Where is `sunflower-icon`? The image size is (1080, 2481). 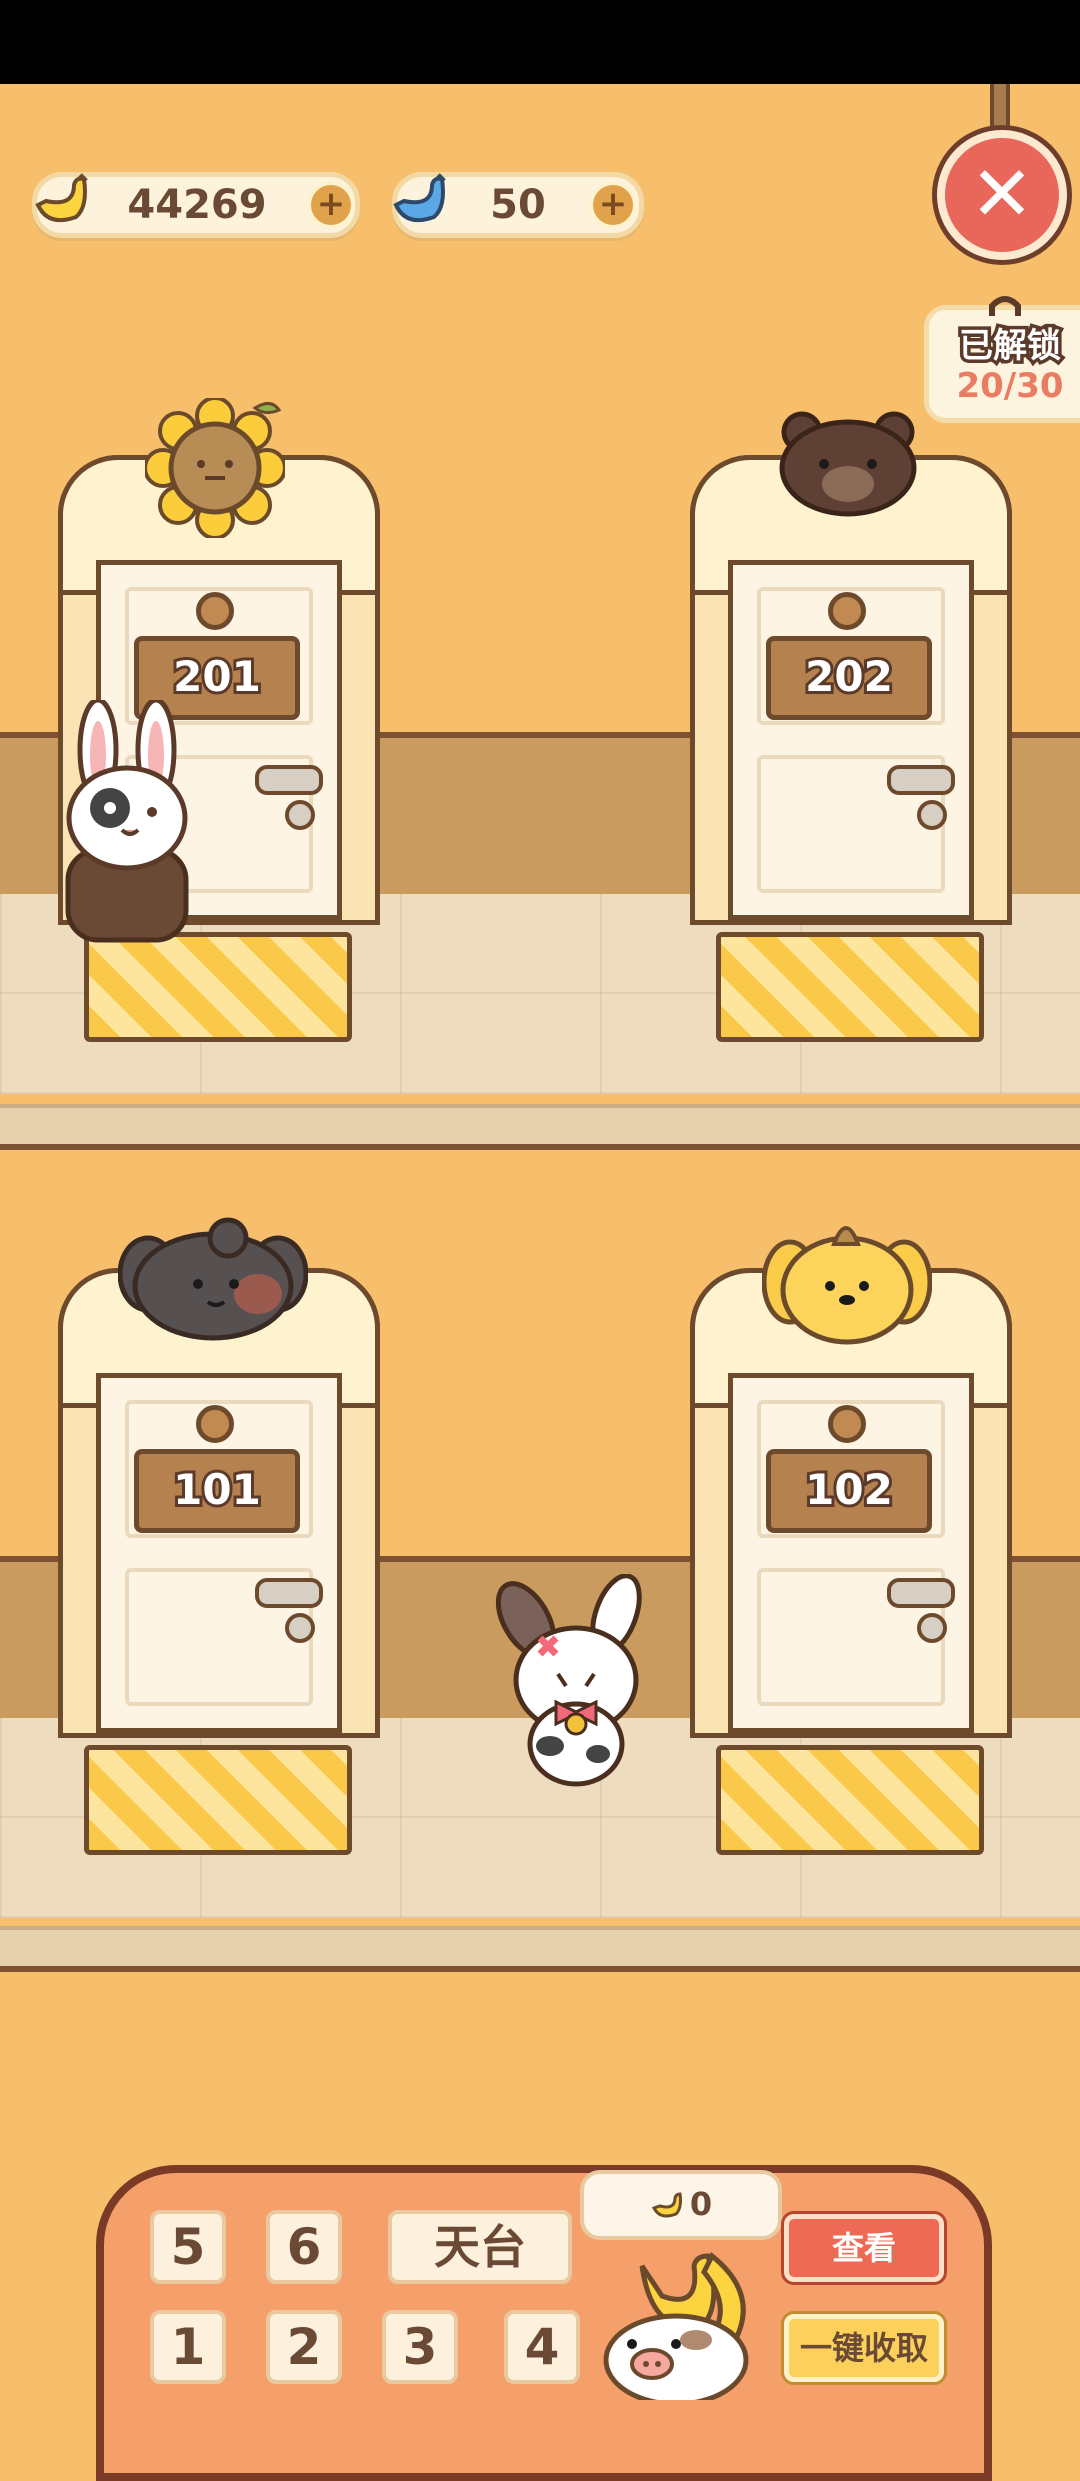 sunflower-icon is located at coordinates (215, 468).